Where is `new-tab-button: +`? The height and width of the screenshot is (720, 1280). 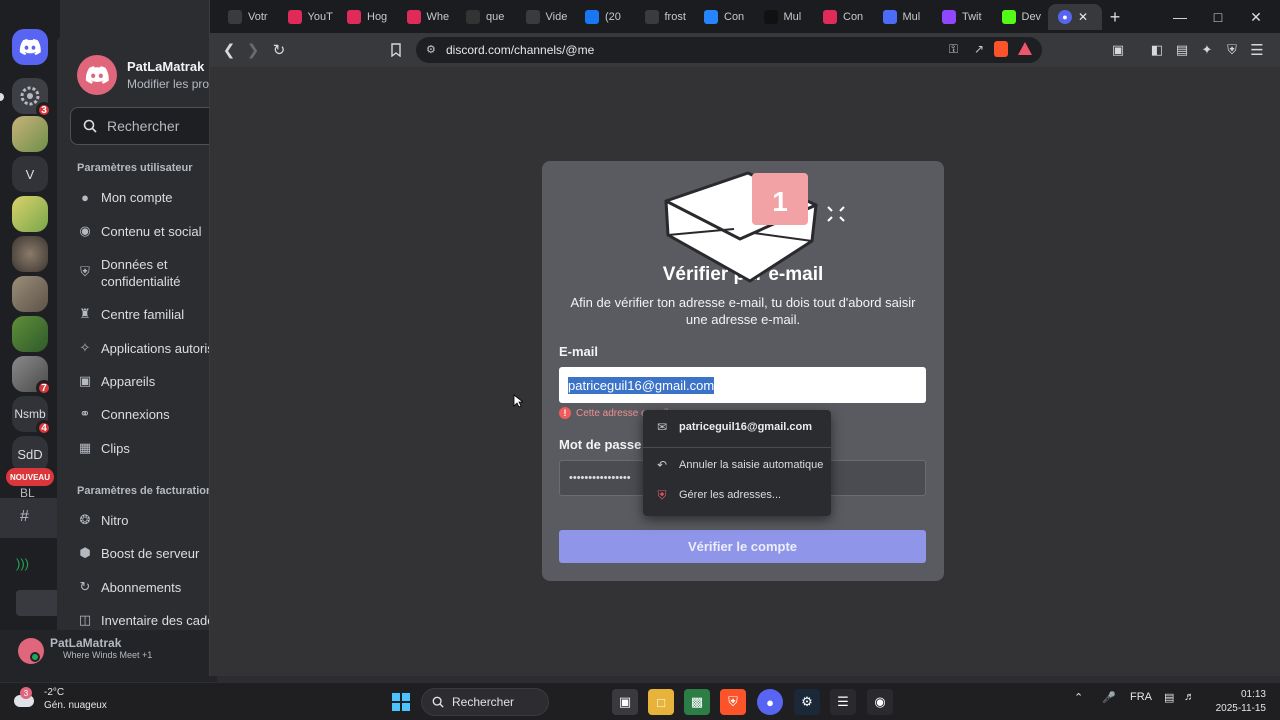
new-tab-button: + is located at coordinates (1115, 17).